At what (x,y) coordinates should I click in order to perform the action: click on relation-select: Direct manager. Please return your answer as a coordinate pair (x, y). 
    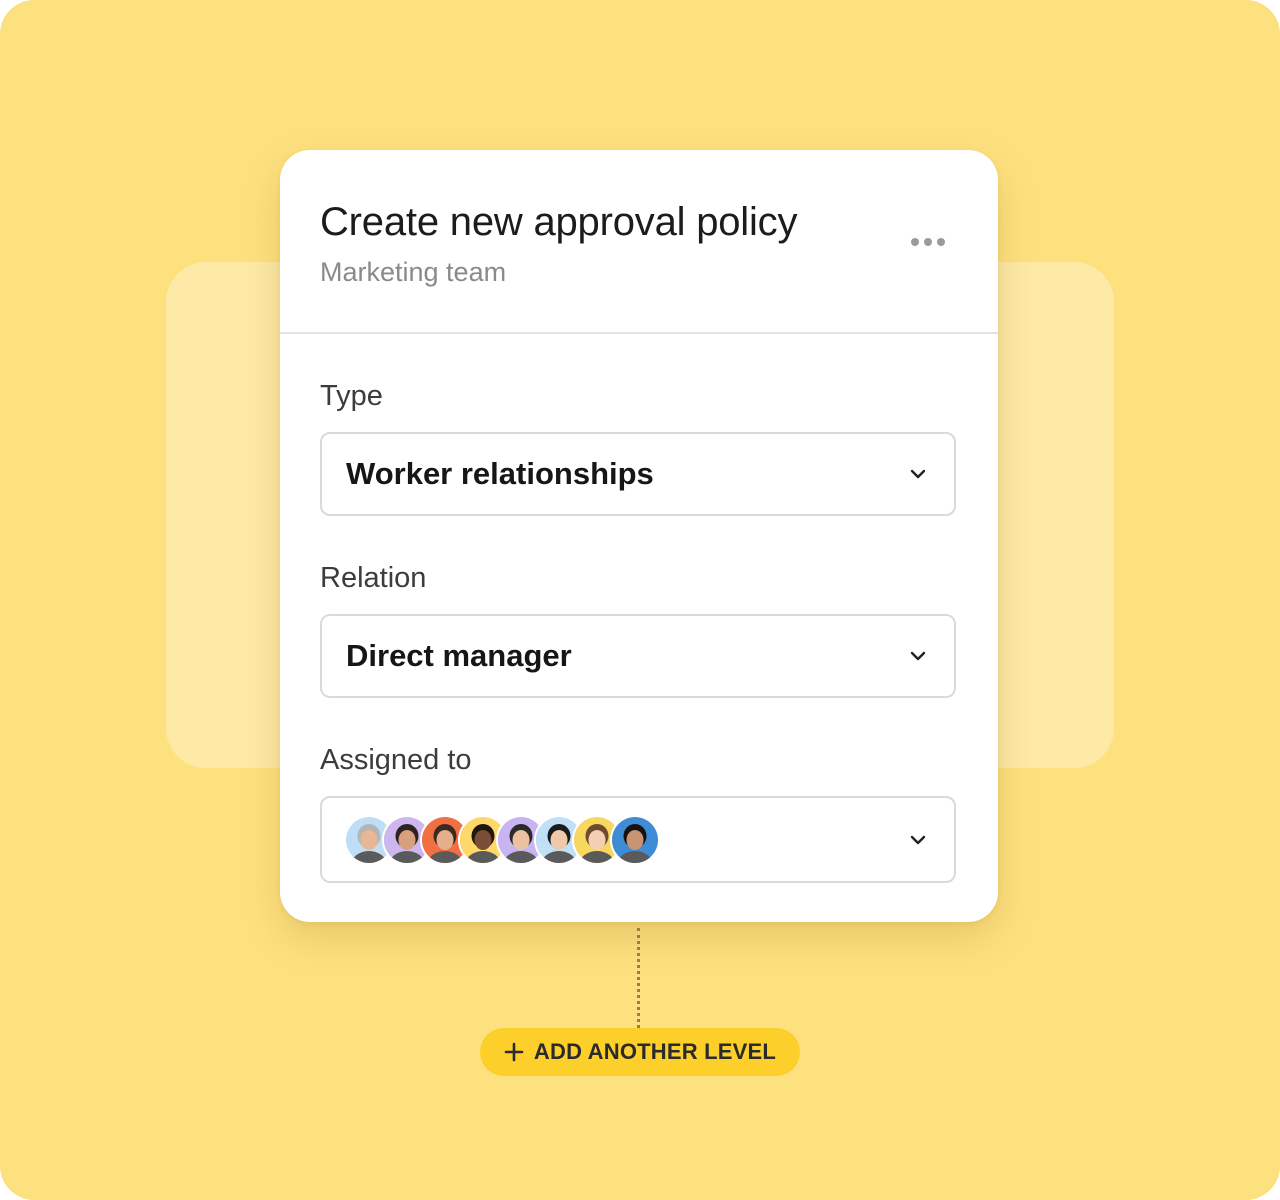
    Looking at the image, I should click on (638, 656).